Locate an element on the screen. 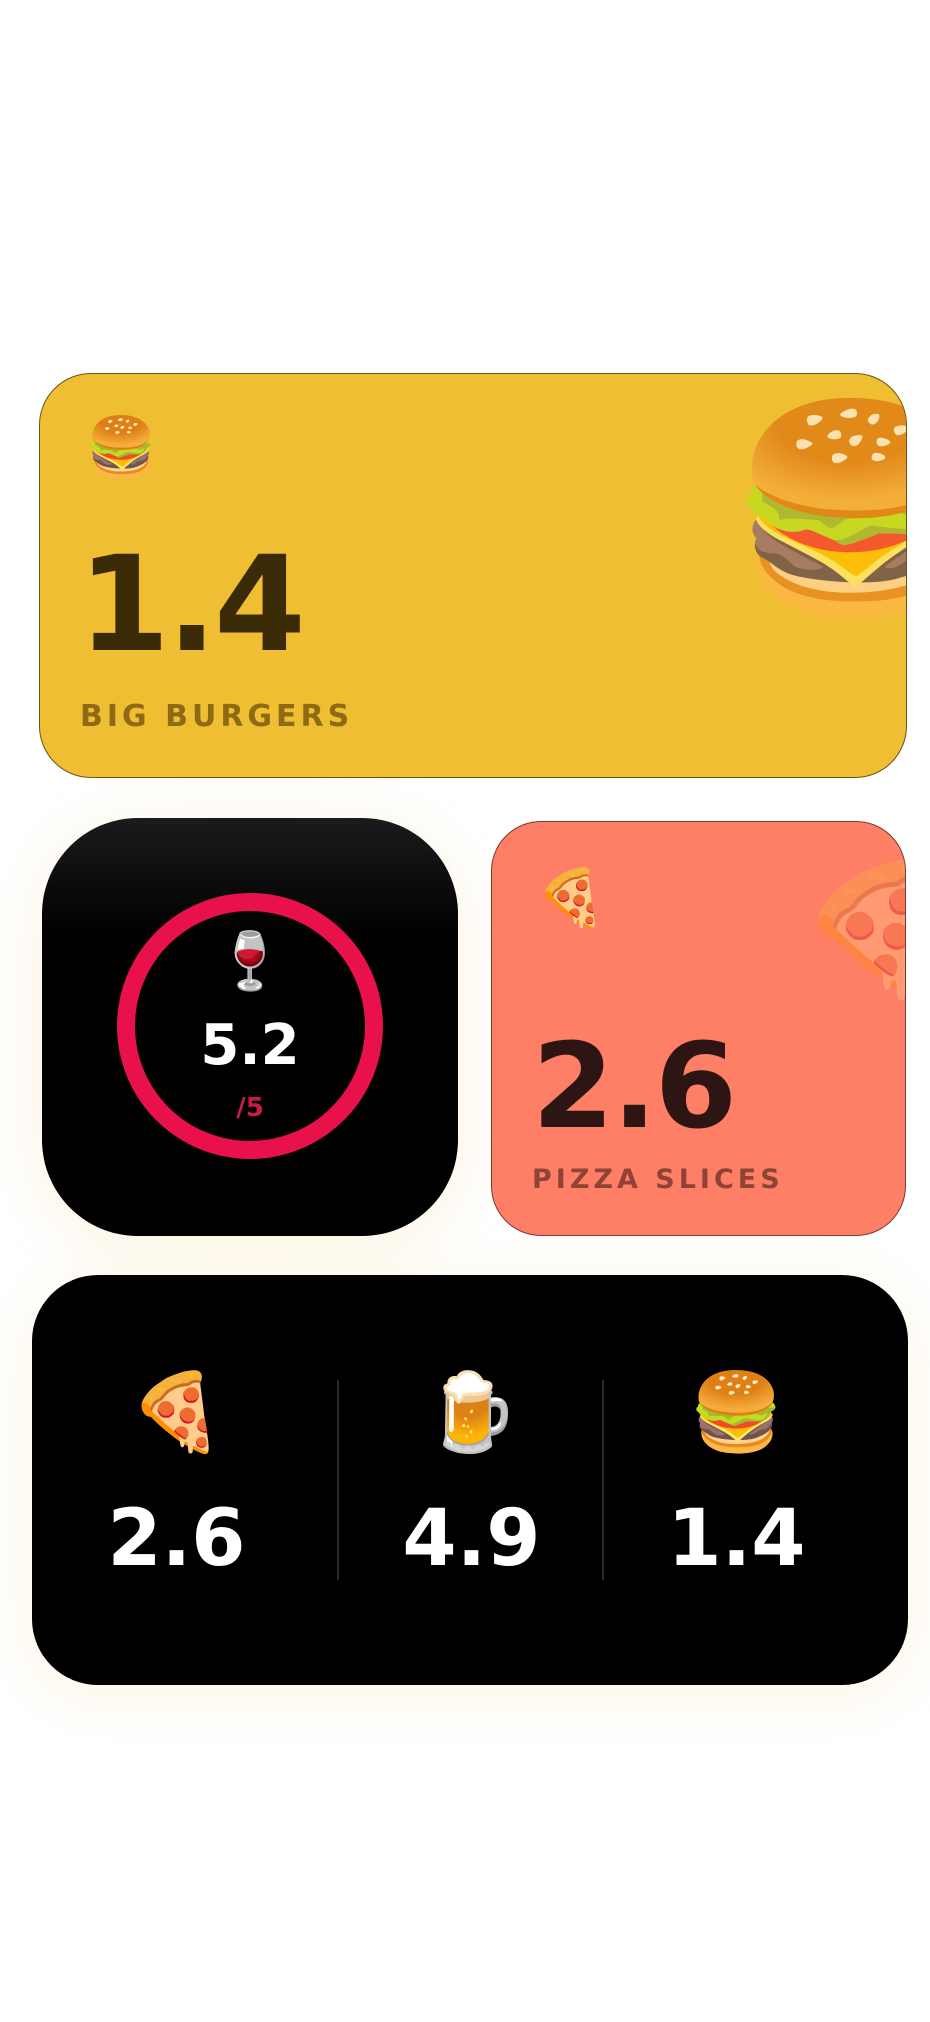 The width and height of the screenshot is (930, 2022). summary-beer-value: 4.9 is located at coordinates (471, 1539).